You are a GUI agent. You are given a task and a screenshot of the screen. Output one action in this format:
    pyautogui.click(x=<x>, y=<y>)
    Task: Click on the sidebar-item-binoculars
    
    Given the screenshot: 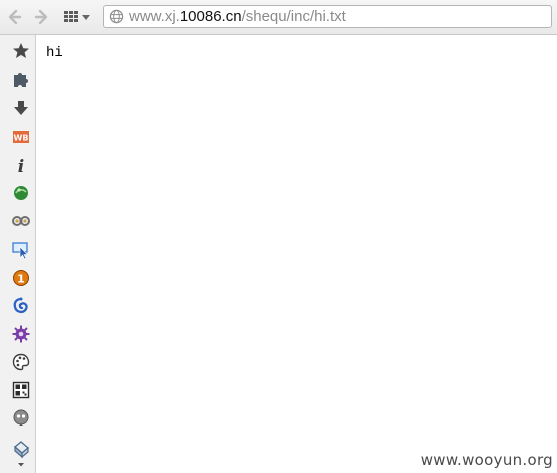 What is the action you would take?
    pyautogui.click(x=21, y=221)
    